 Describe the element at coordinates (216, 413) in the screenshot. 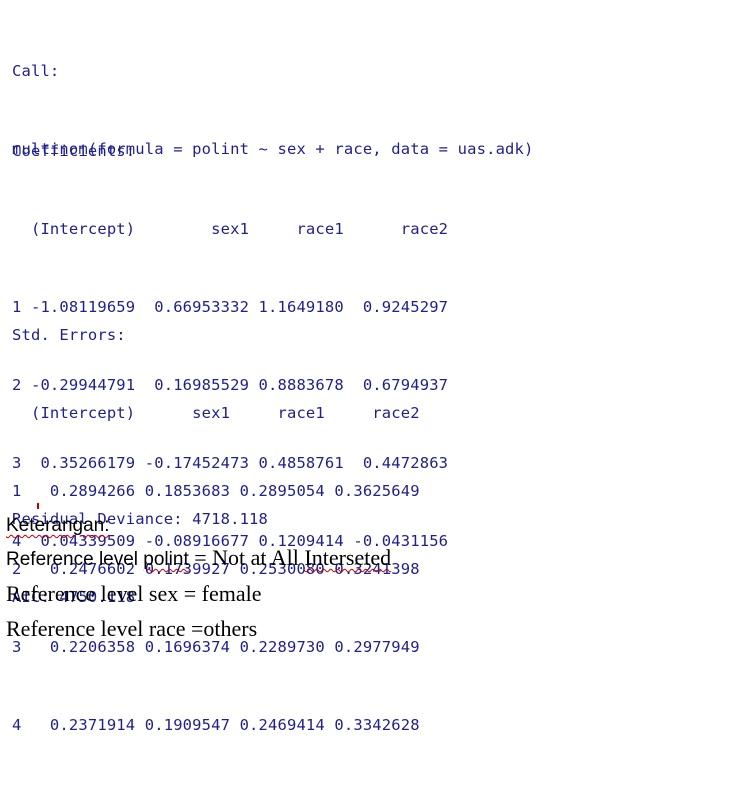

I see `std-errors-header: (Intercept) sex1 race1 race2` at that location.